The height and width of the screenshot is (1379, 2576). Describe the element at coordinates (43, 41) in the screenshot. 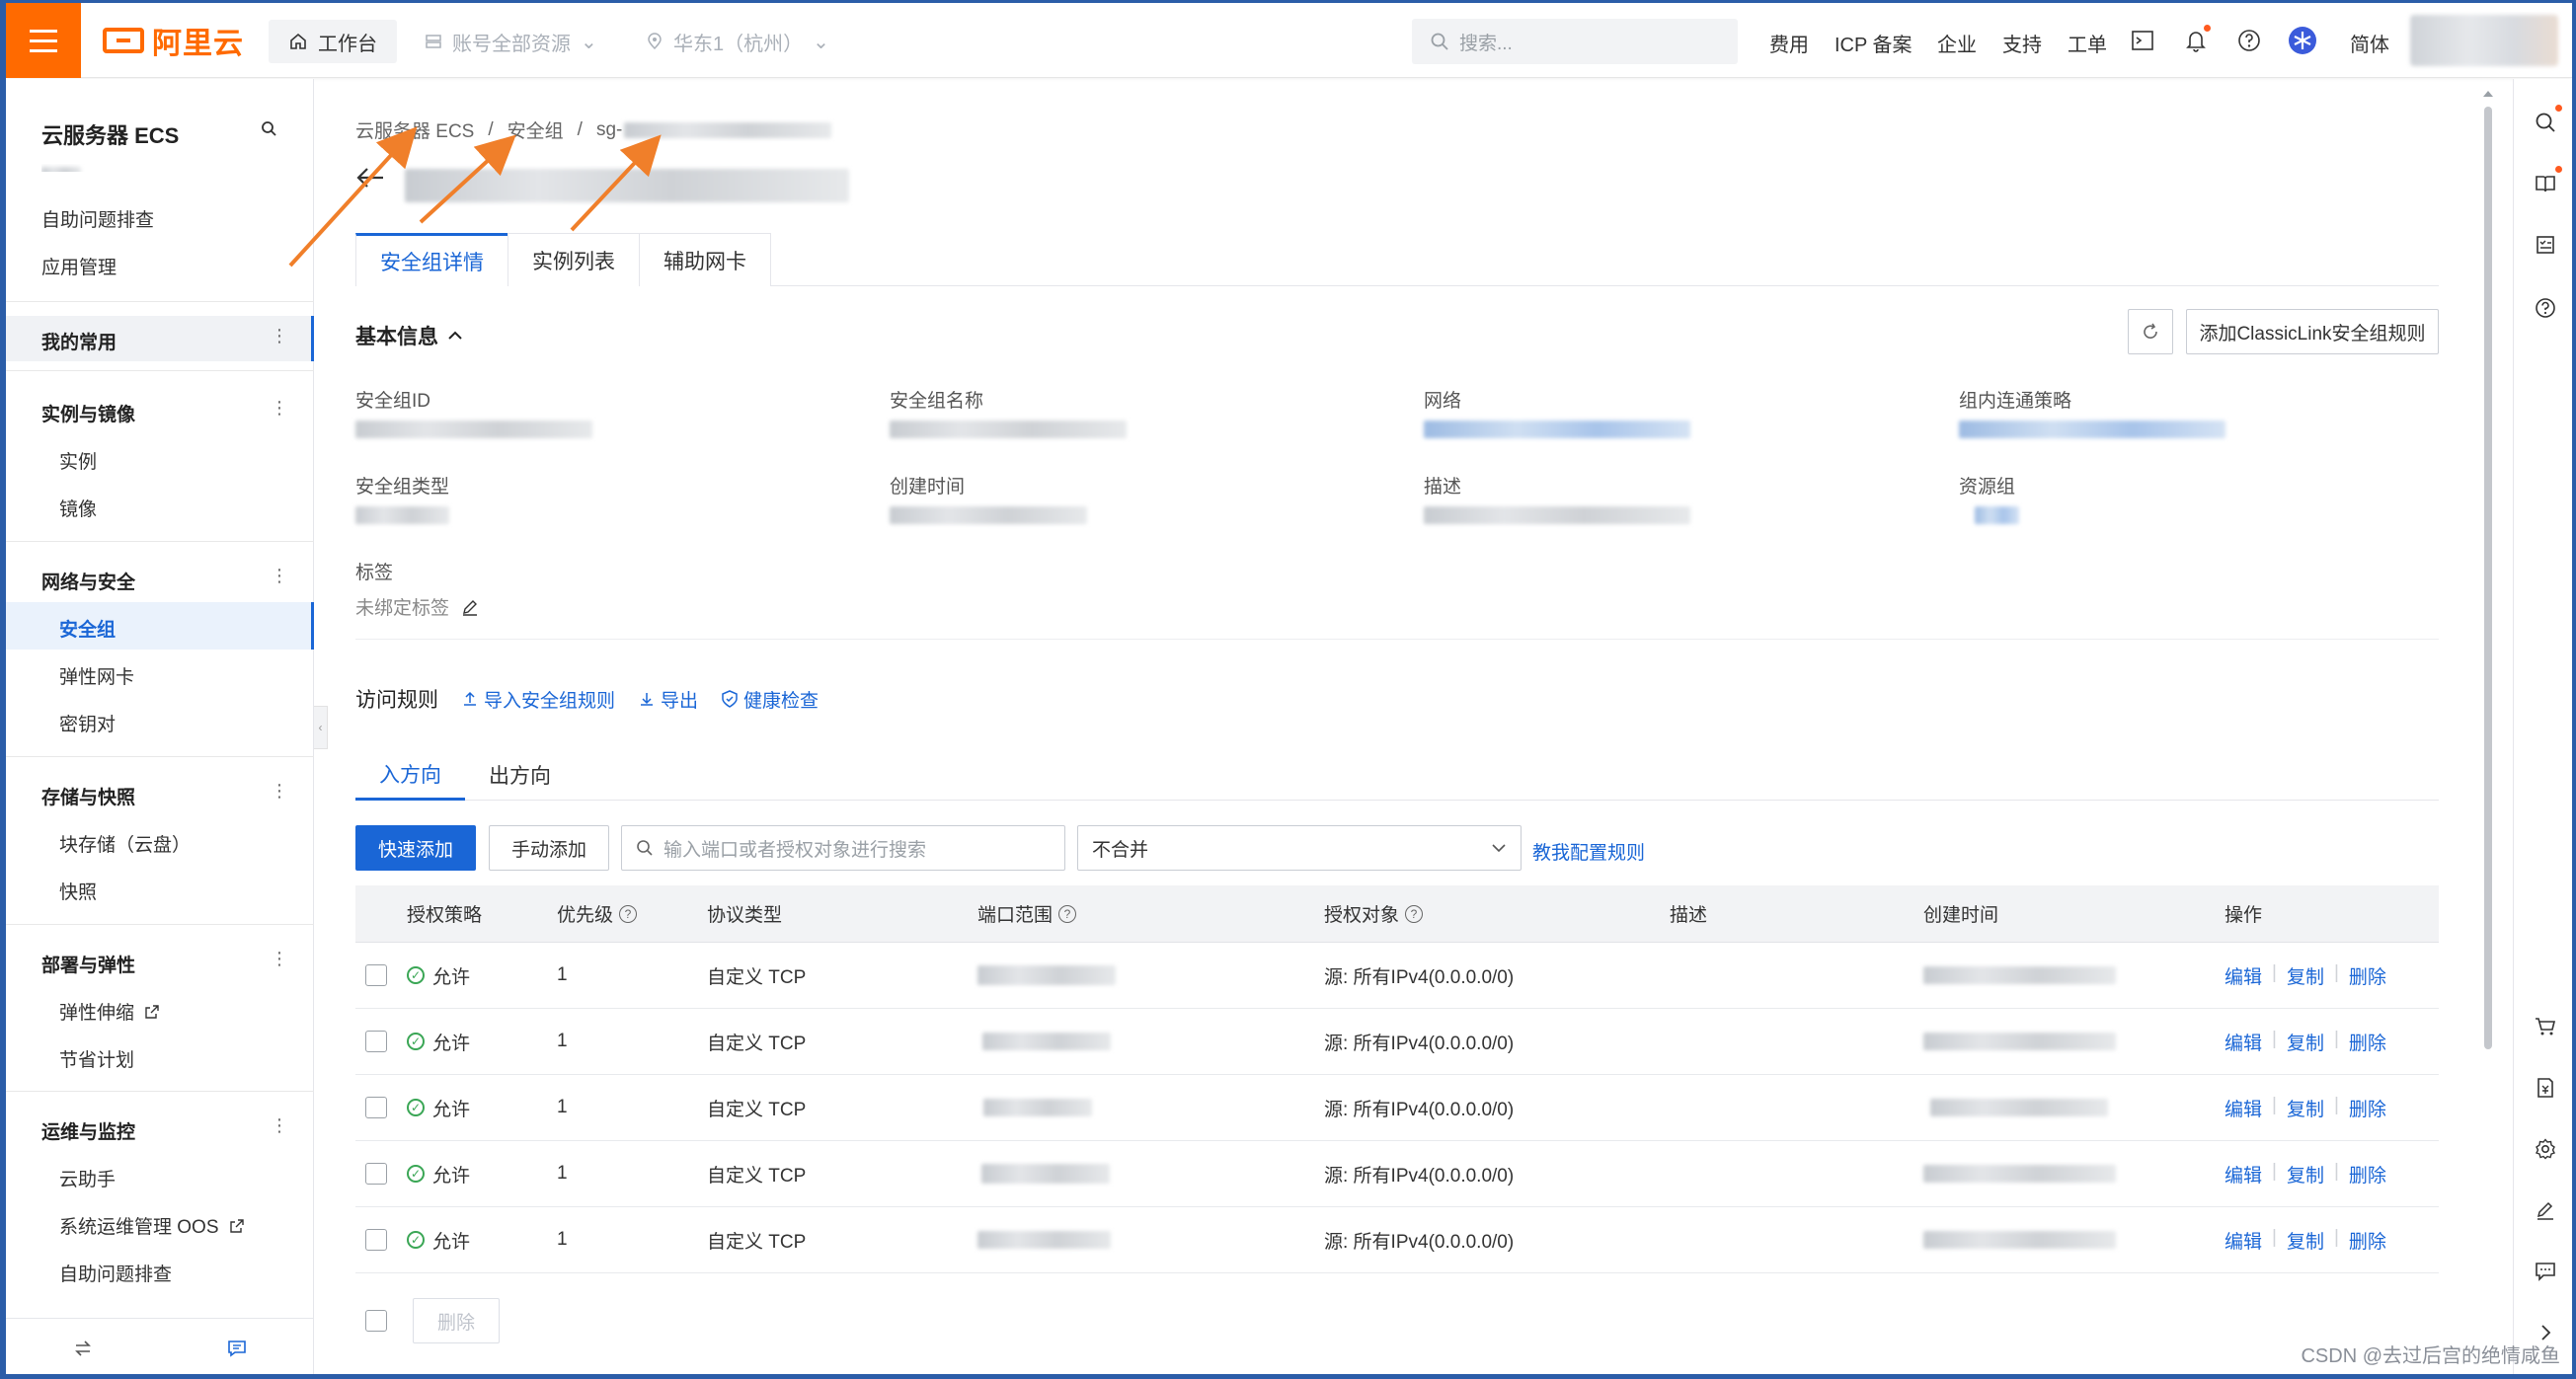

I see `menu-button` at that location.